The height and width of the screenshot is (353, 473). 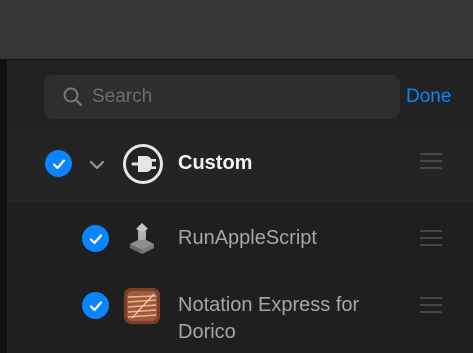 I want to click on divider, so click(x=240, y=203).